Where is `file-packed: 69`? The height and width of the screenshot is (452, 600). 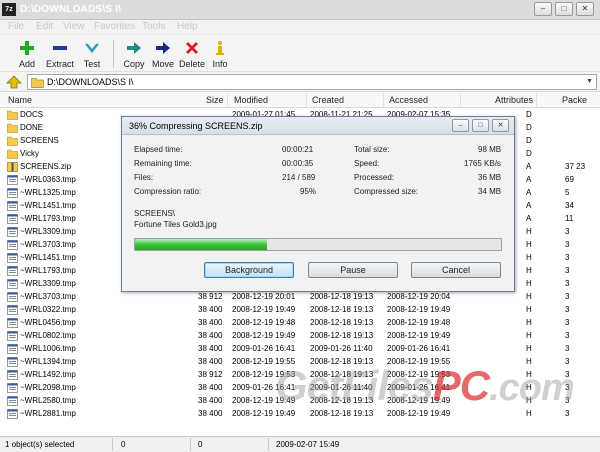 file-packed: 69 is located at coordinates (569, 179).